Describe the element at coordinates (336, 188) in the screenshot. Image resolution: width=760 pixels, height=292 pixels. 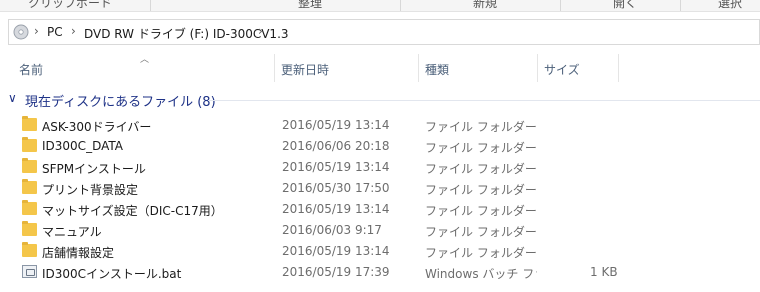
I see `file-modified-date: 2016/05/30 17:50` at that location.